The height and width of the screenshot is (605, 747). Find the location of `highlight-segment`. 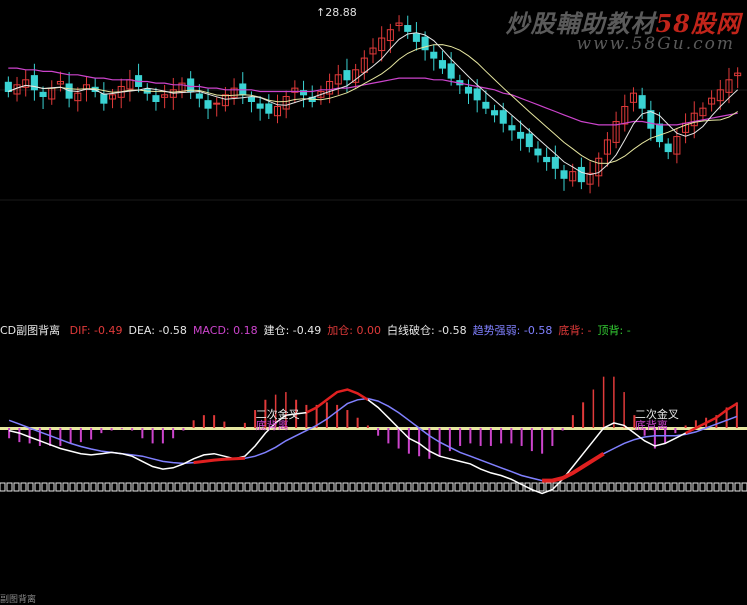

highlight-segment is located at coordinates (219, 460).